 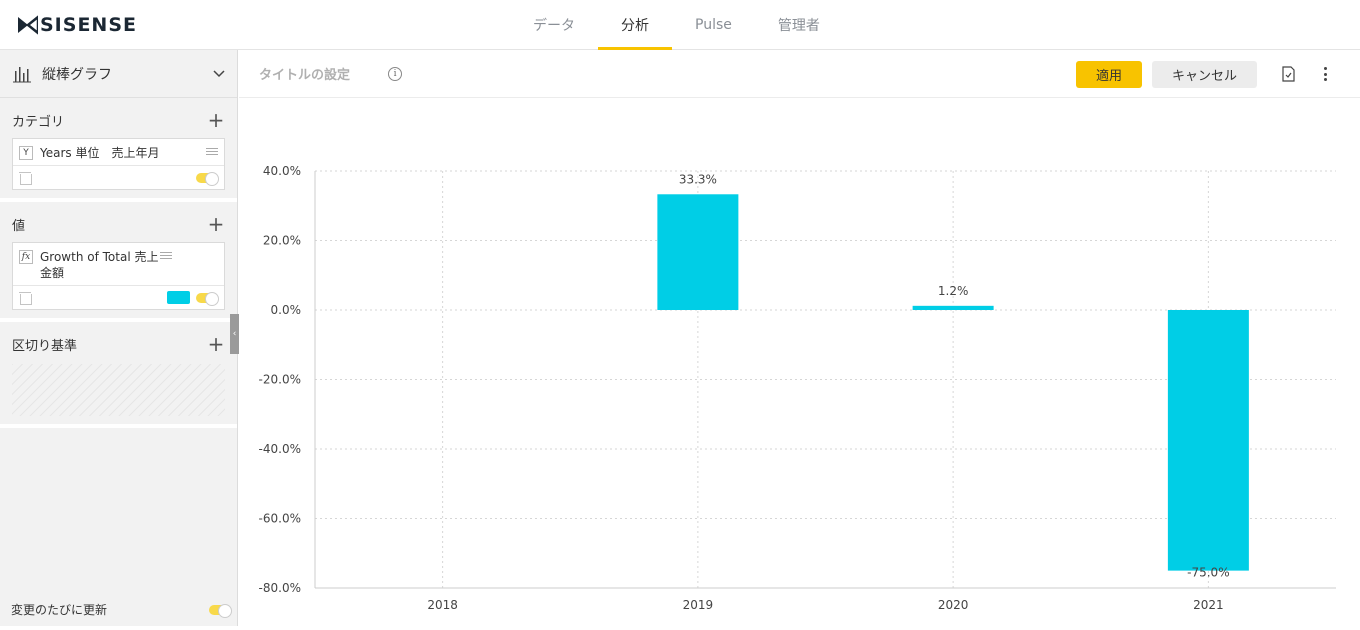 I want to click on x-tick-label: 2018, so click(x=442, y=605).